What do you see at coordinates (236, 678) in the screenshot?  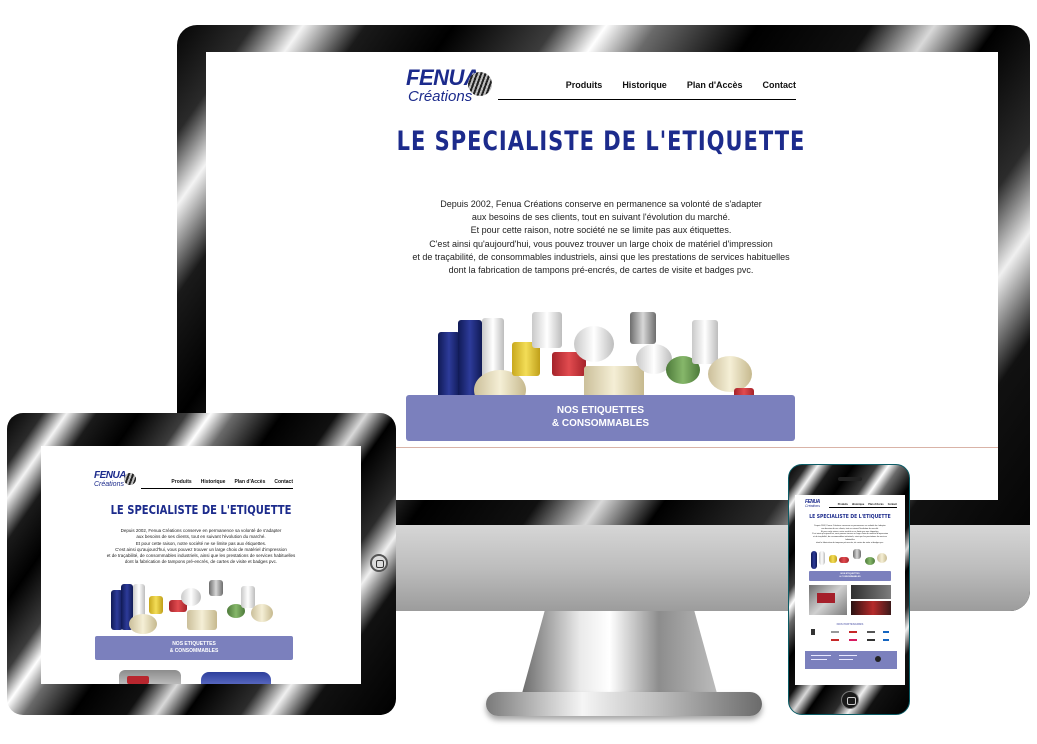 I see `labeler-photo` at bounding box center [236, 678].